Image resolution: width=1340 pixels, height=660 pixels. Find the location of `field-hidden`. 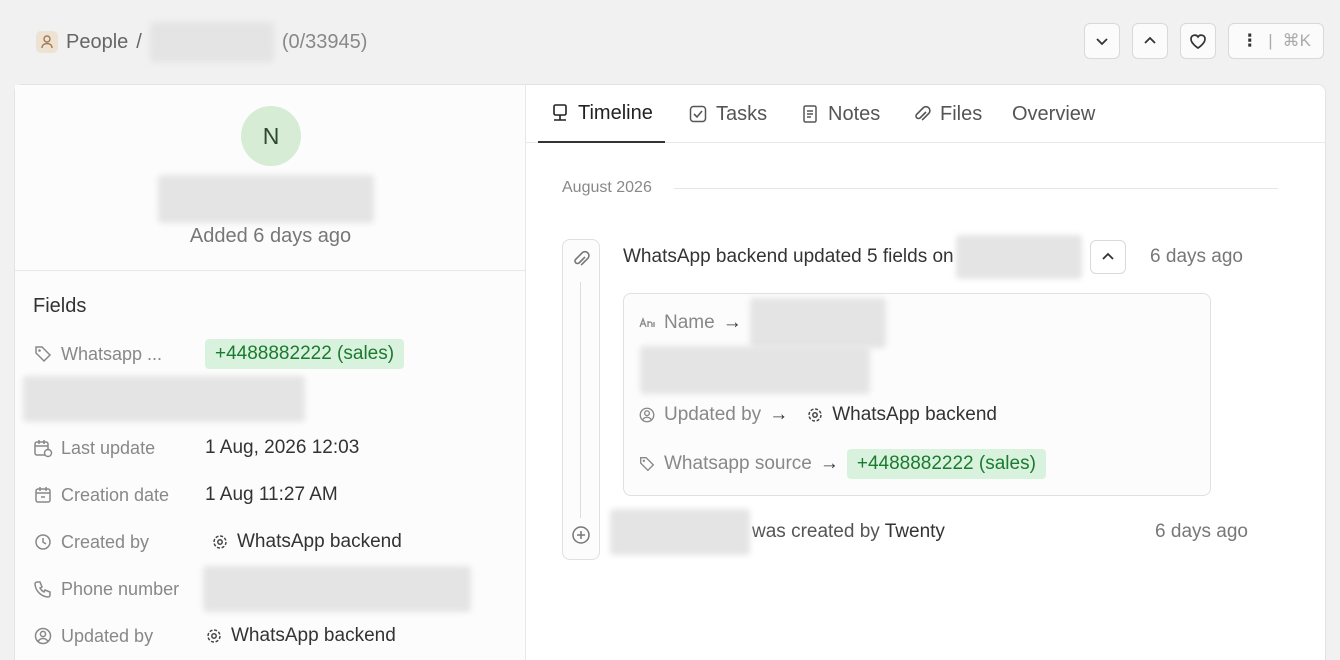

field-hidden is located at coordinates (164, 399).